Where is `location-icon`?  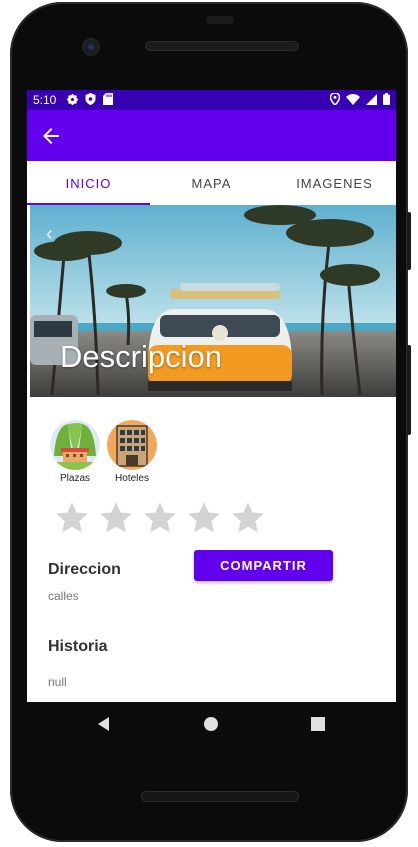
location-icon is located at coordinates (335, 99).